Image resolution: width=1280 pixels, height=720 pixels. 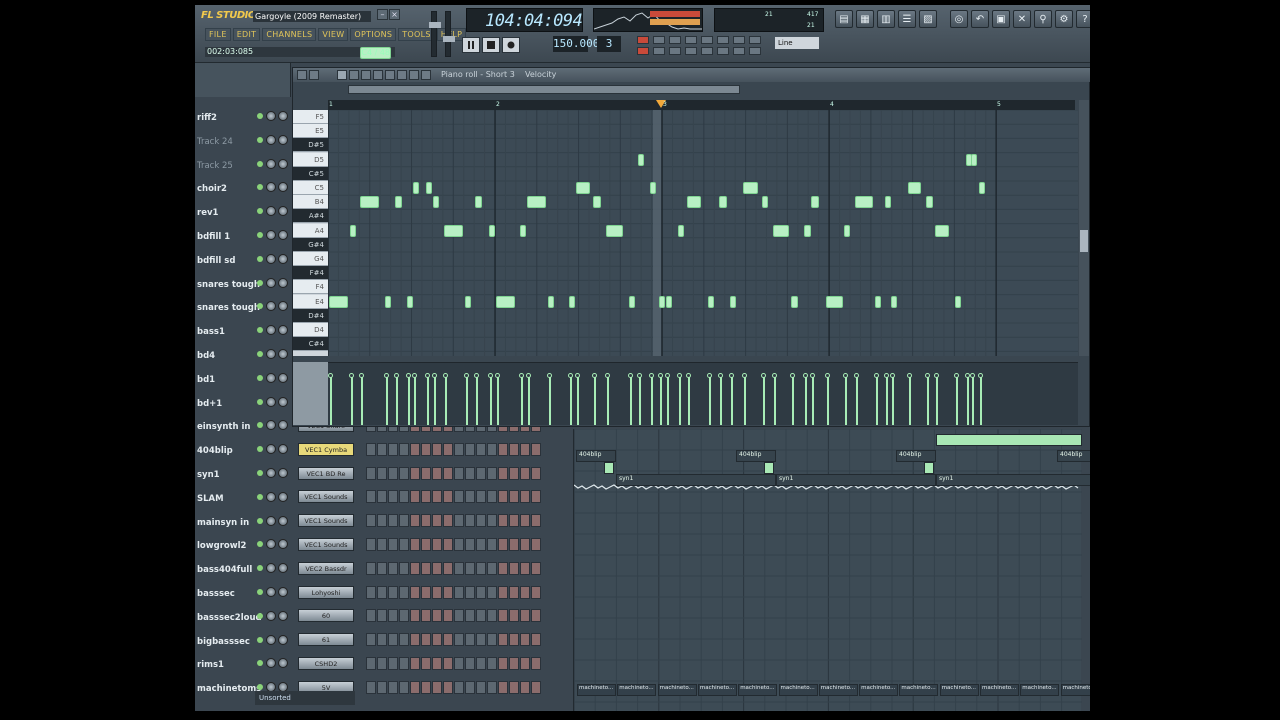 What do you see at coordinates (399, 663) in the screenshot?
I see `channel-row: CSHD2` at bounding box center [399, 663].